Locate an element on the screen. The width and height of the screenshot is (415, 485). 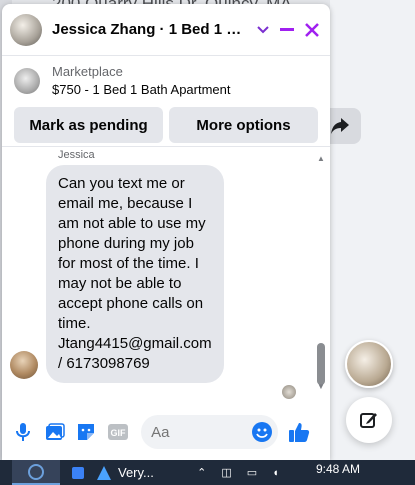
composer-bar: GIF is located at coordinates (166, 432).